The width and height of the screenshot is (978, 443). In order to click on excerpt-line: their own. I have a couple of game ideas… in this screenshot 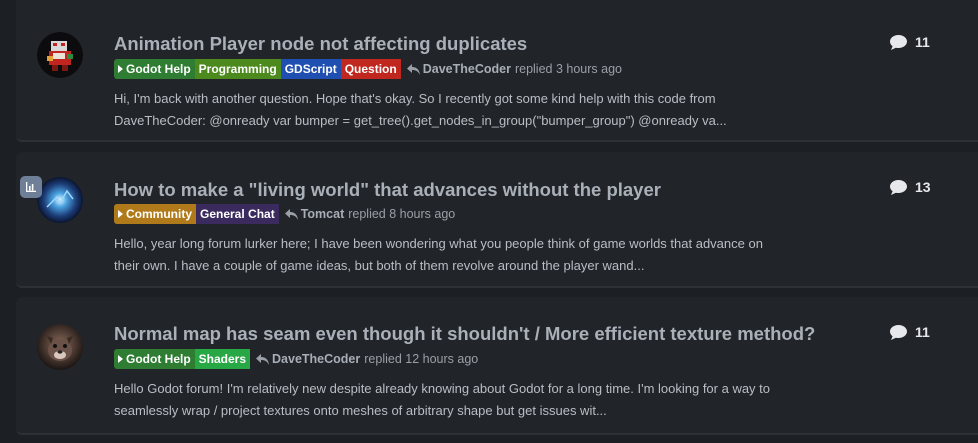, I will do `click(379, 265)`.